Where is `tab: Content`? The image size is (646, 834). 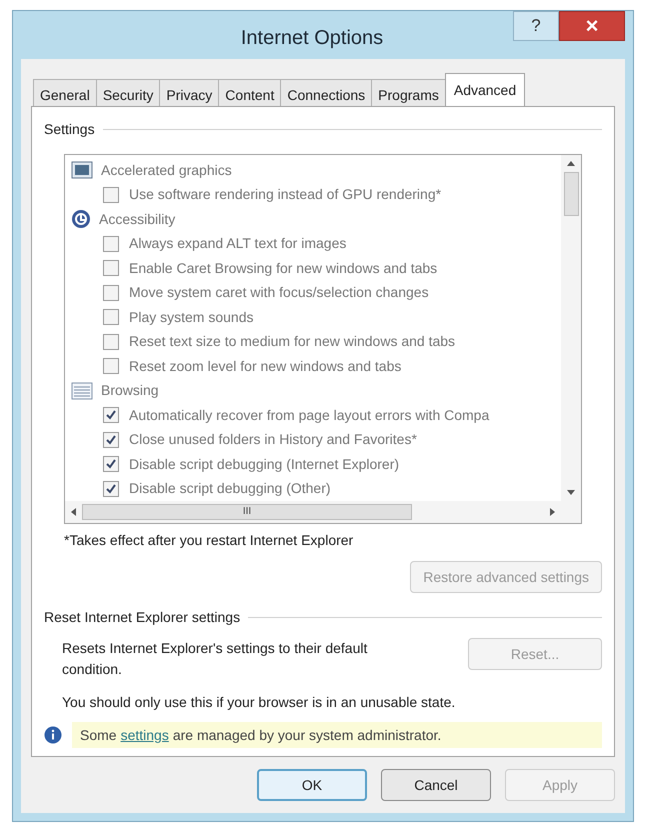 tab: Content is located at coordinates (250, 93).